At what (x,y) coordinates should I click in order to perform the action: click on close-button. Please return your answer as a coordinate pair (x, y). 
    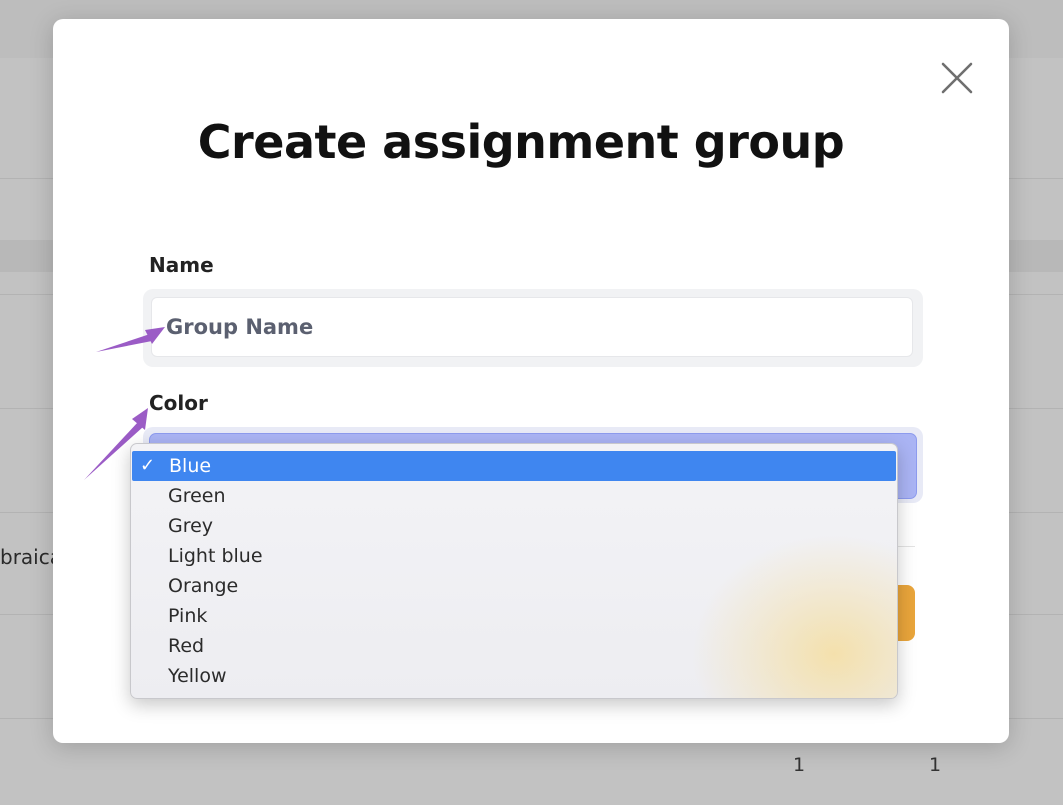
    Looking at the image, I should click on (957, 79).